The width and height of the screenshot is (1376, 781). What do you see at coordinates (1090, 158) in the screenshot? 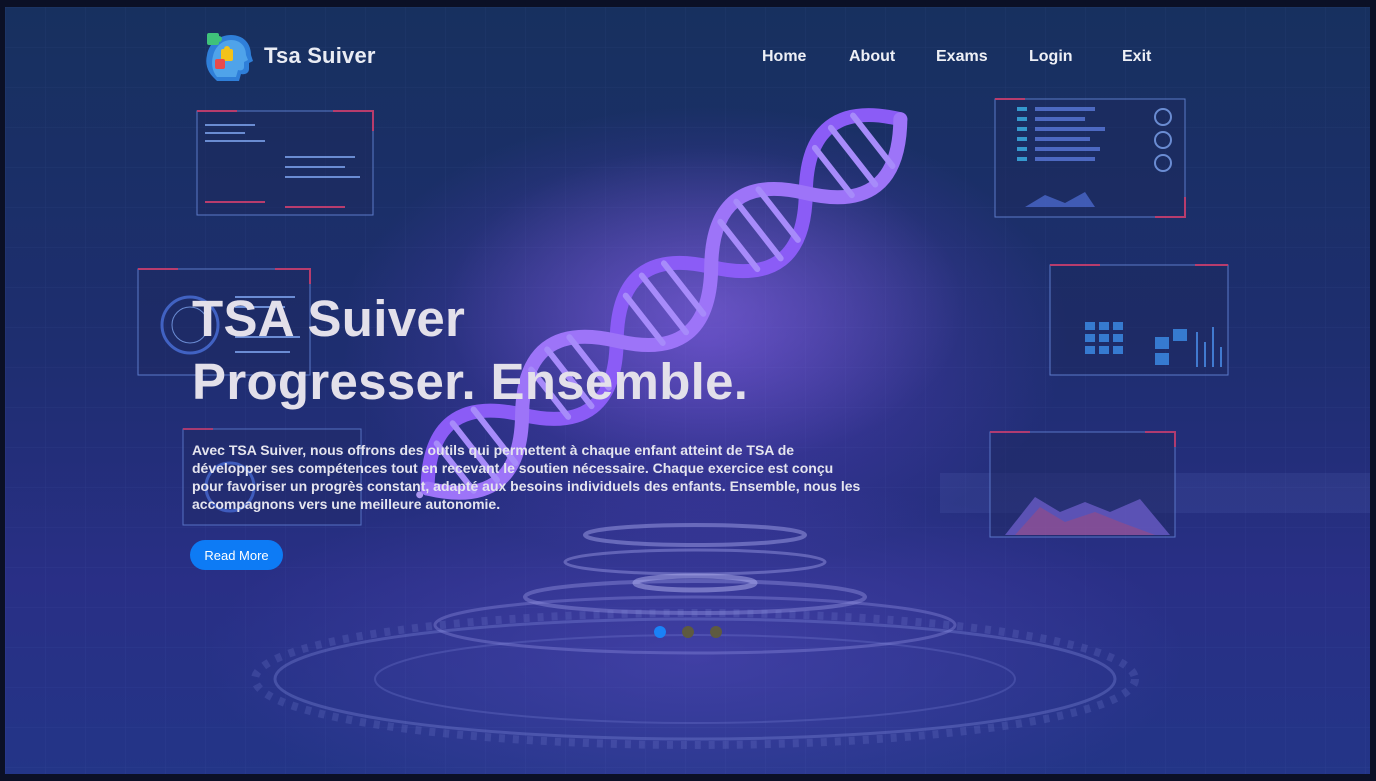
I see `hud-panel-top-right` at bounding box center [1090, 158].